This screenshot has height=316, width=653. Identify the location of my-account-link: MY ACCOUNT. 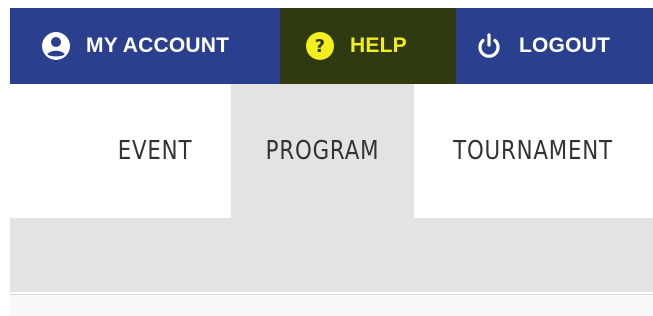
(134, 46).